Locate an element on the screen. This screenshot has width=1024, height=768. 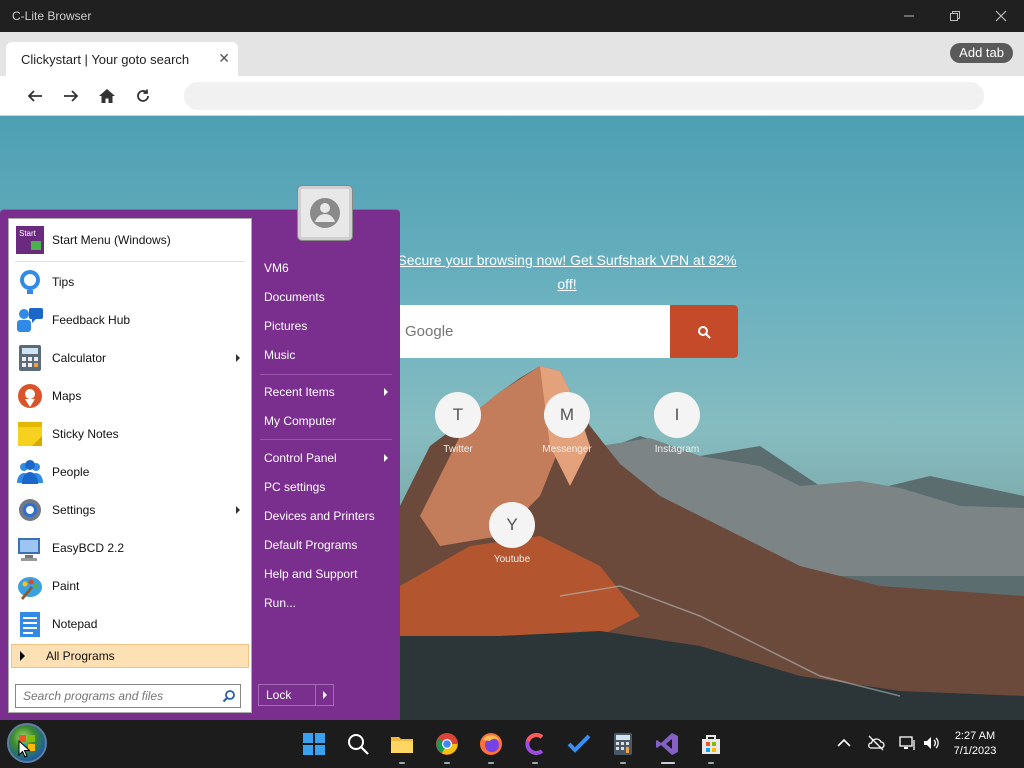
file-explorer-icon is located at coordinates (402, 744).